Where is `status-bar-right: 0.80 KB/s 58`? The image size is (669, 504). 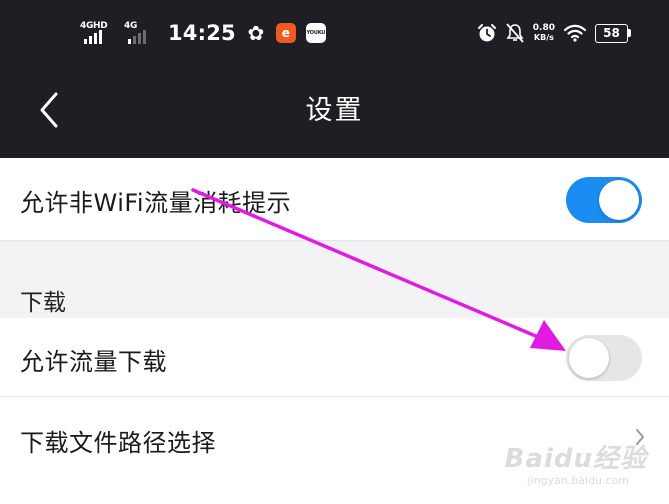 status-bar-right: 0.80 KB/s 58 is located at coordinates (554, 33).